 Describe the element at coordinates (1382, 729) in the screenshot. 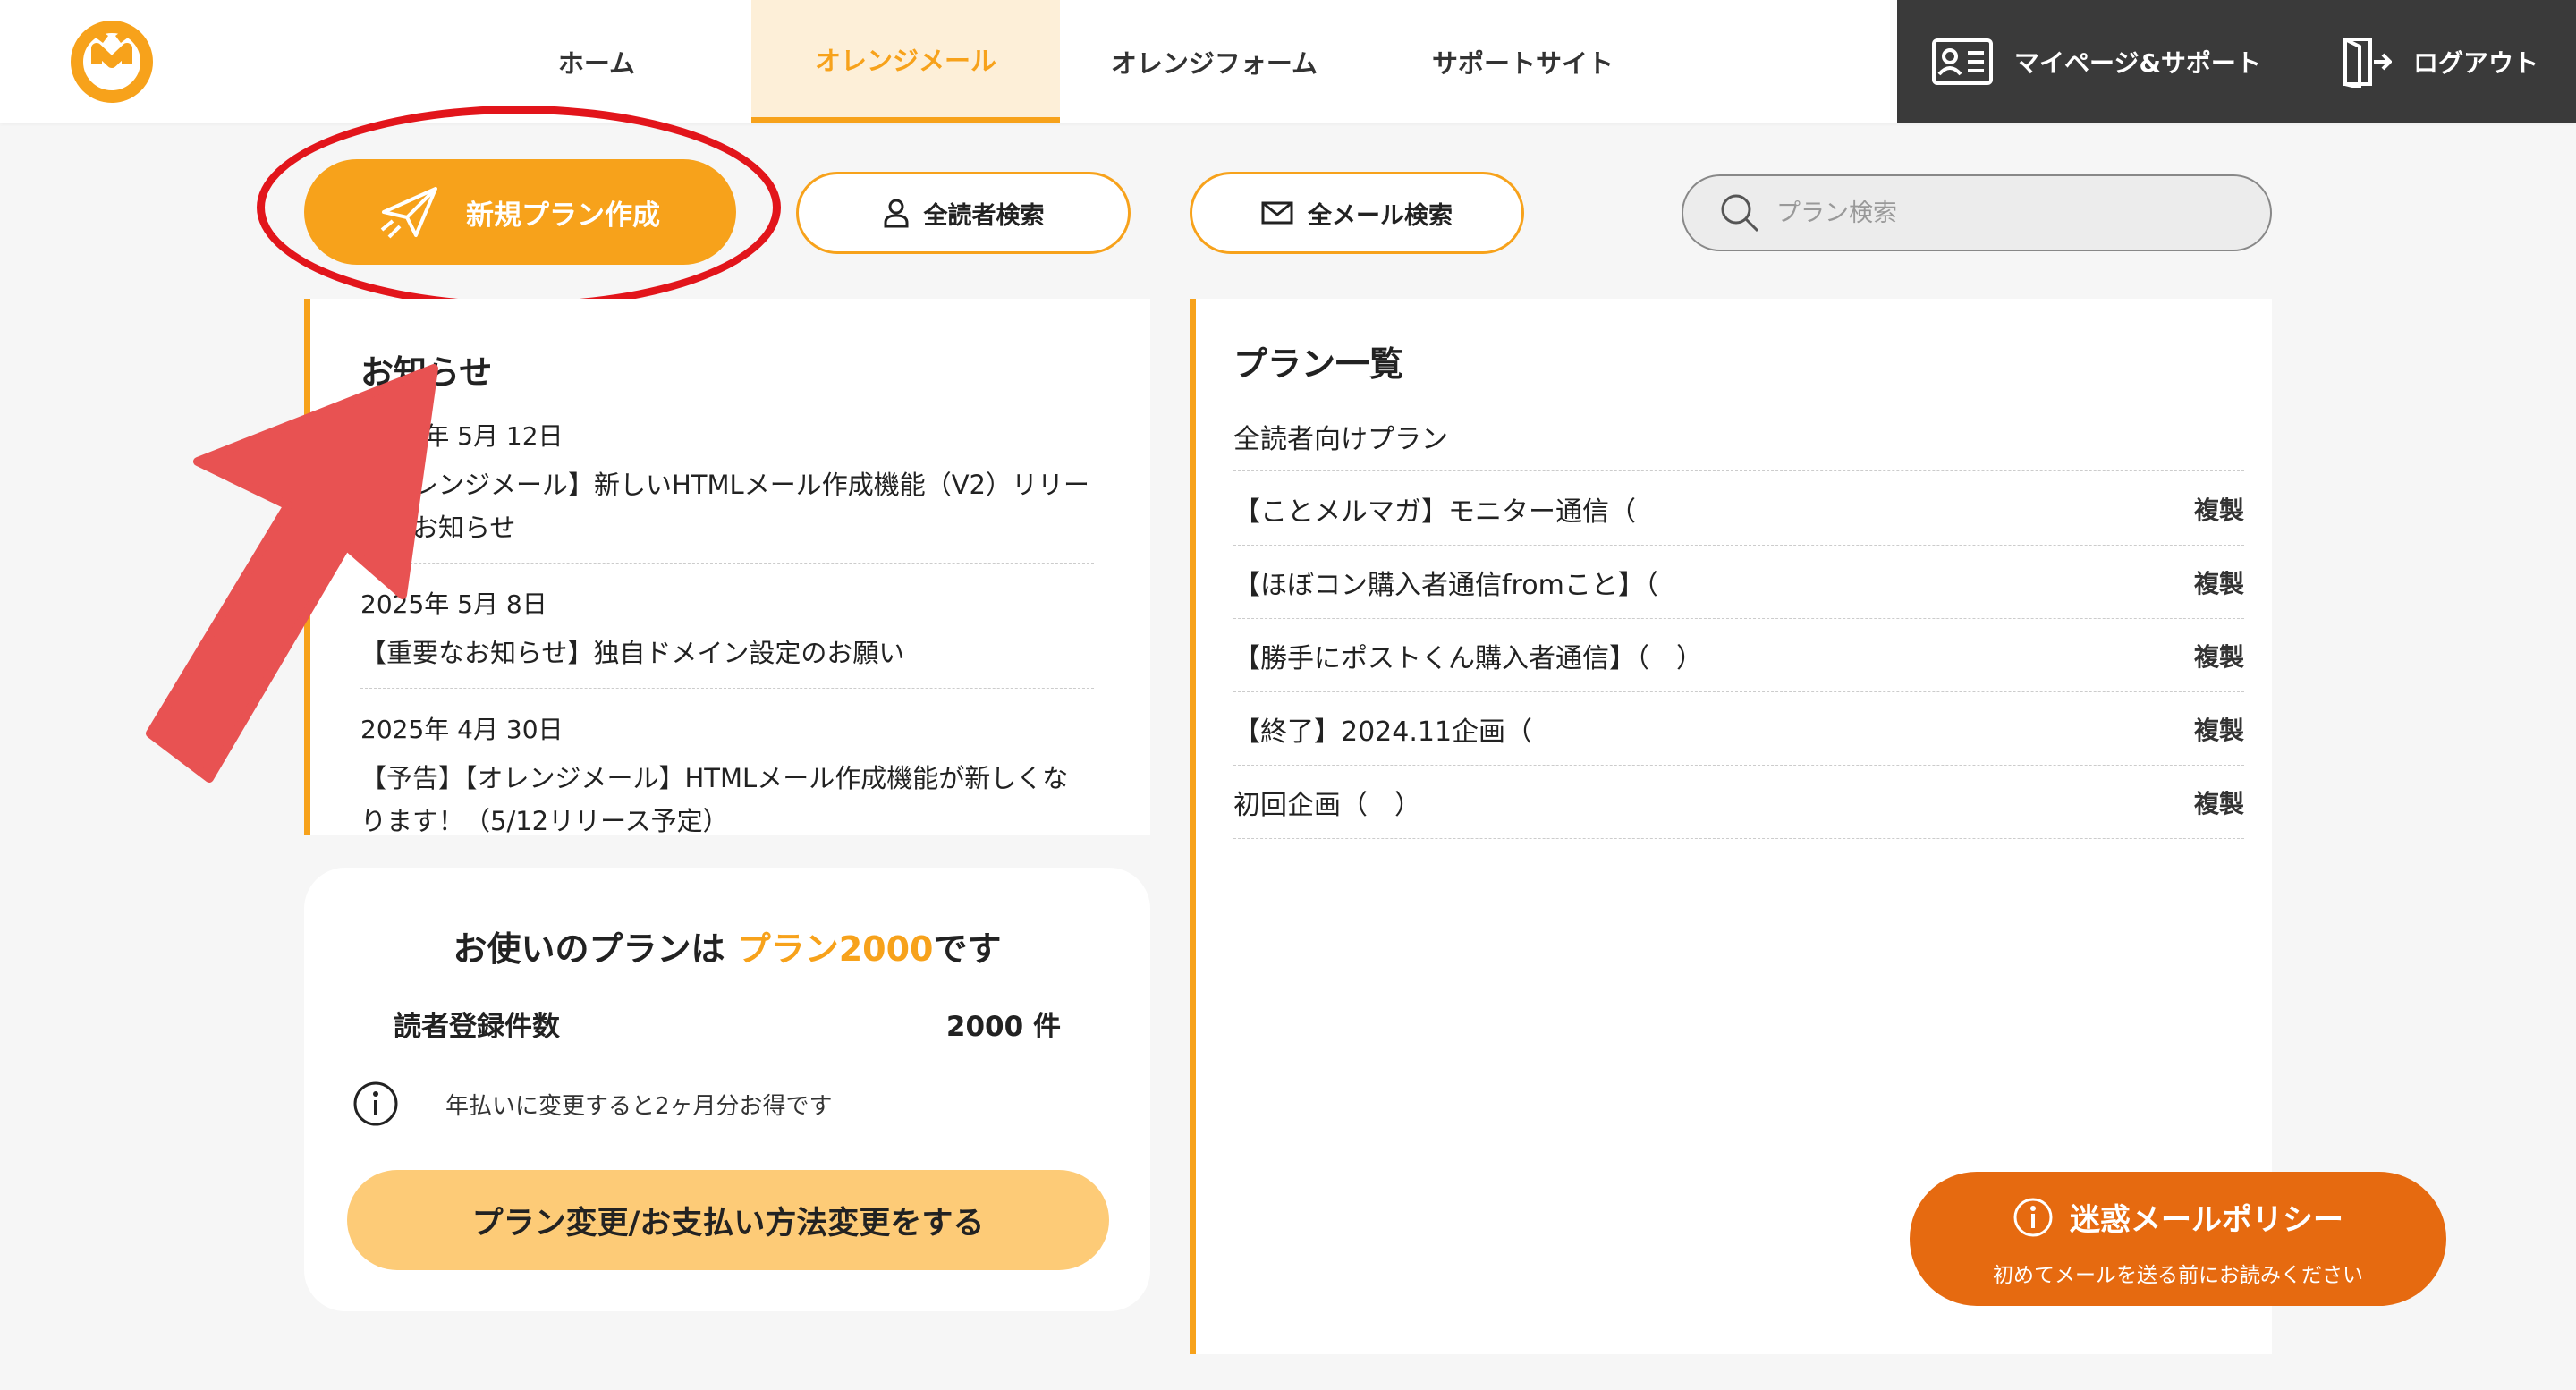

I see `plan-name: 【終了】2024.11企画（` at that location.